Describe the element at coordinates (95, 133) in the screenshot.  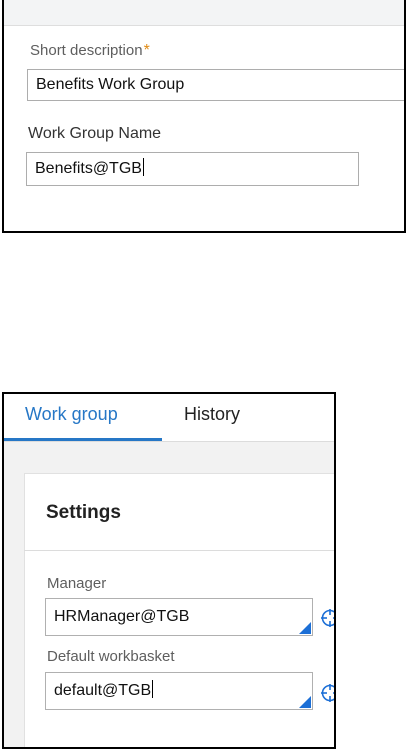
I see `work-group-name-label: Work Group Name` at that location.